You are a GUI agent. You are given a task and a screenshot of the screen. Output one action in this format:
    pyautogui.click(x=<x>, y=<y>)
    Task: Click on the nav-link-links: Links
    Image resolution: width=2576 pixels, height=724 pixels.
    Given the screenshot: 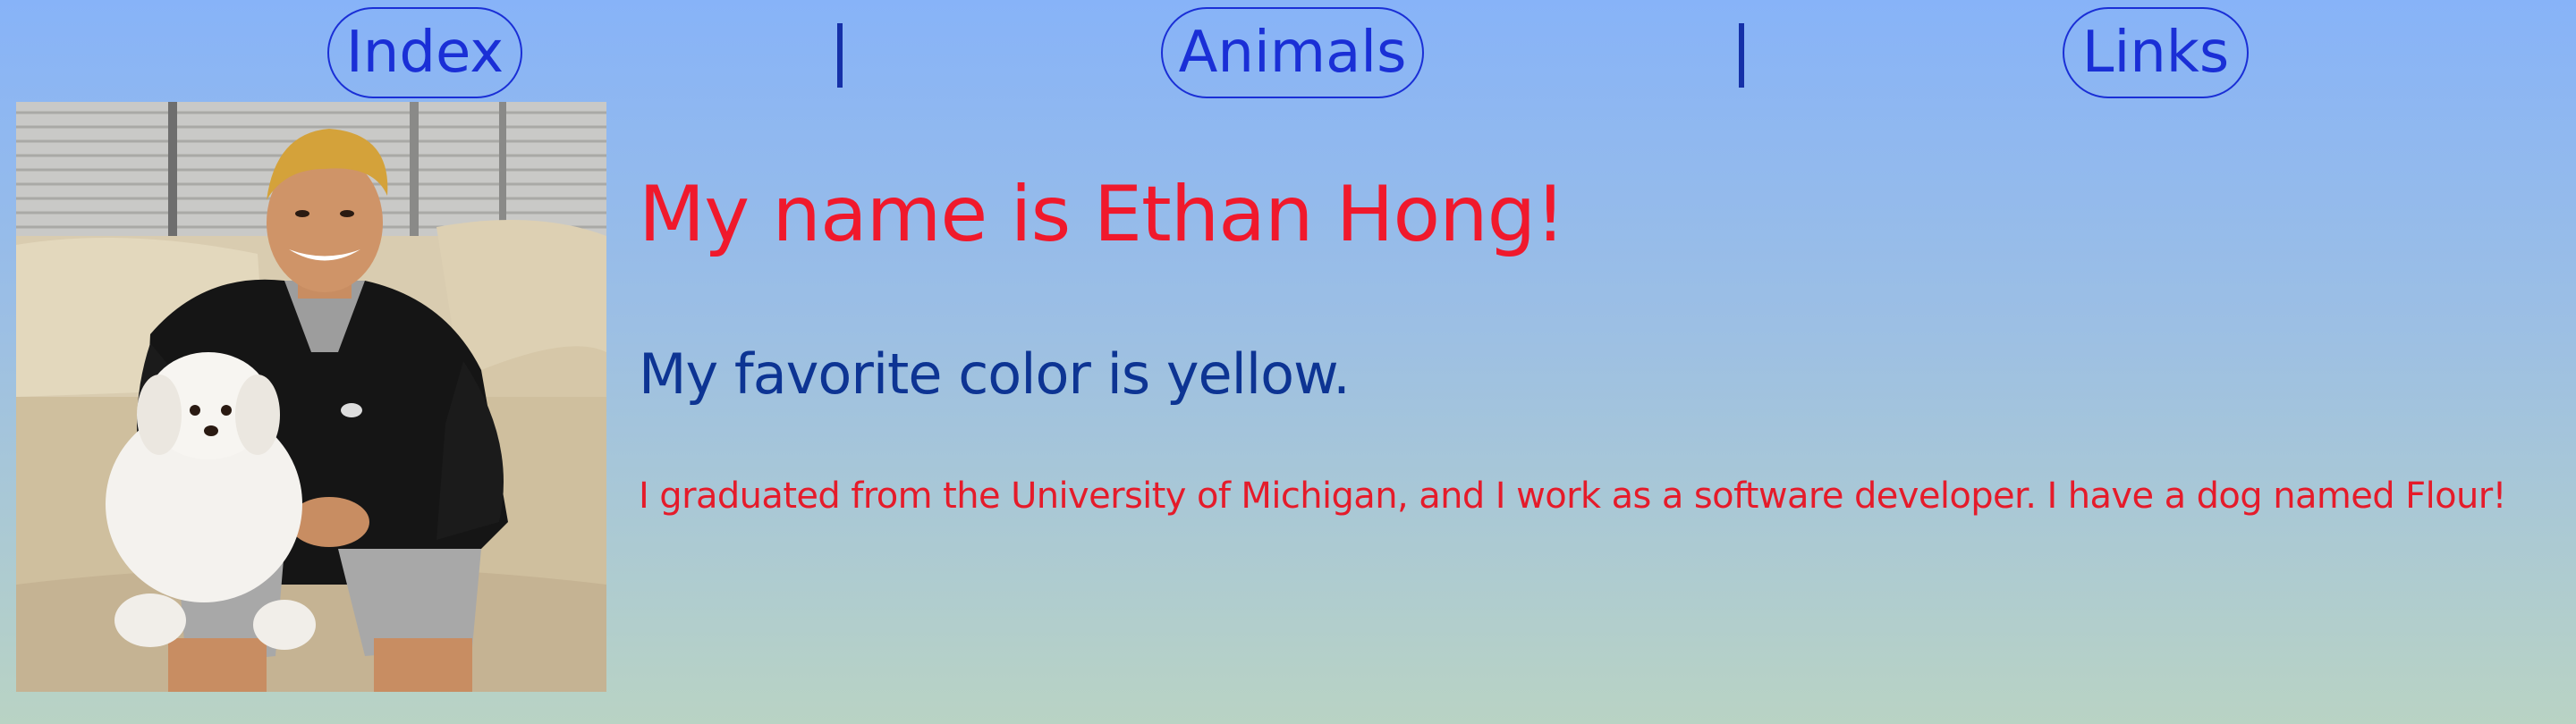 What is the action you would take?
    pyautogui.click(x=2156, y=52)
    